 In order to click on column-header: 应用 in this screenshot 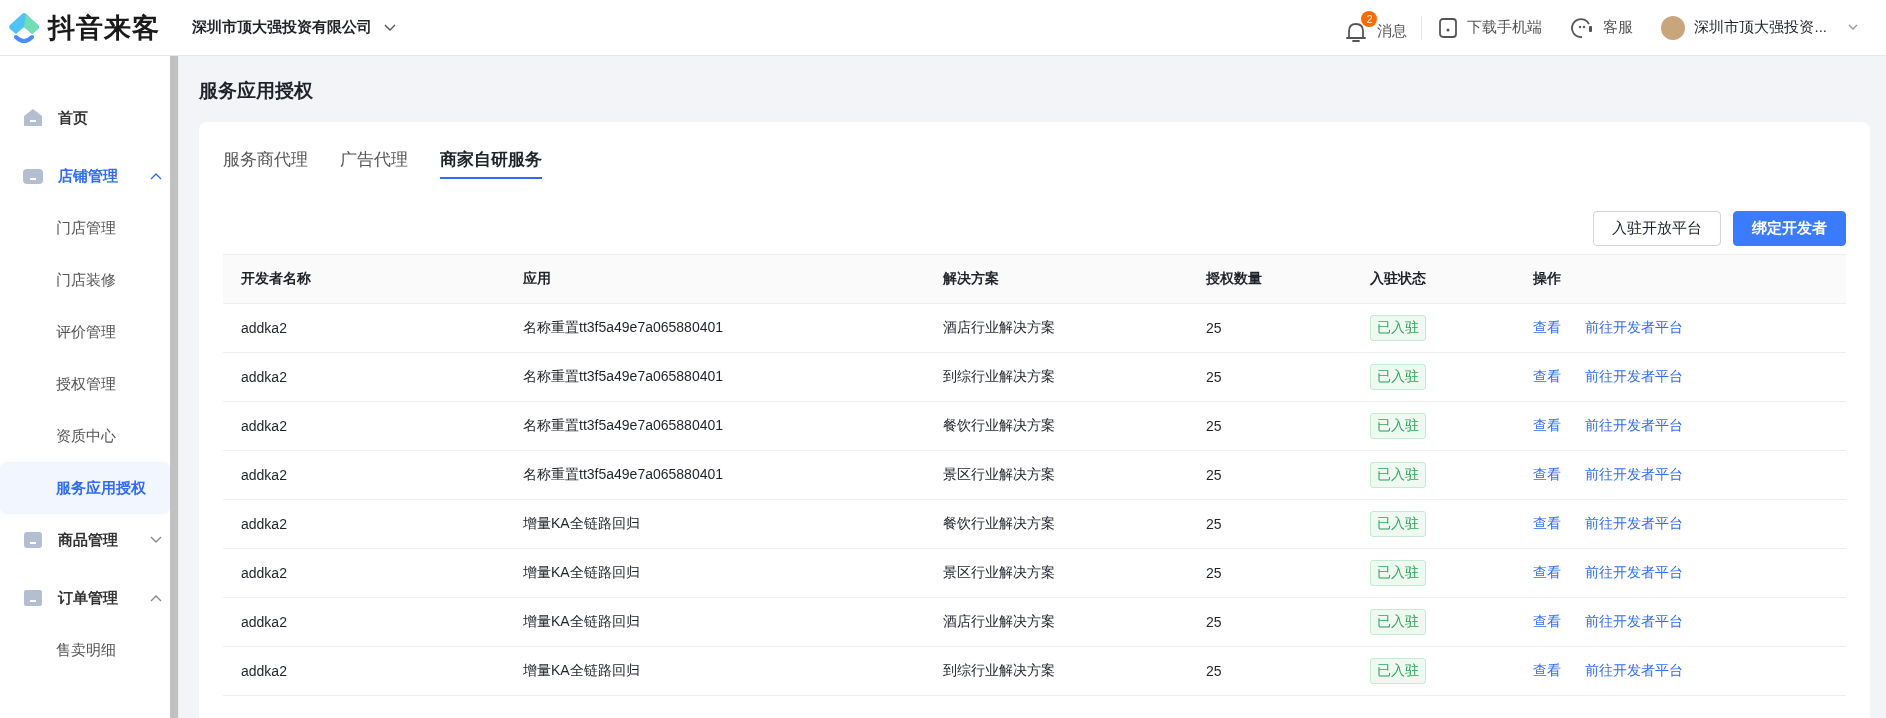, I will do `click(715, 279)`.